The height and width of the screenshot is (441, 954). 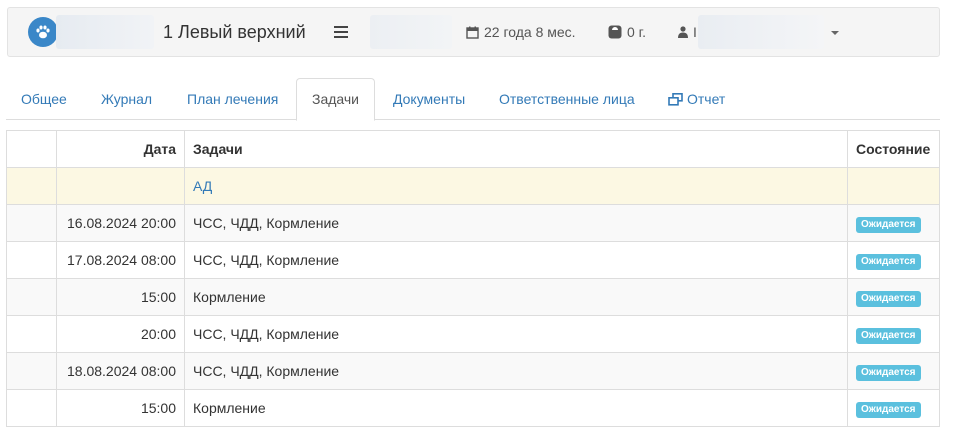 I want to click on user-icon, so click(x=683, y=32).